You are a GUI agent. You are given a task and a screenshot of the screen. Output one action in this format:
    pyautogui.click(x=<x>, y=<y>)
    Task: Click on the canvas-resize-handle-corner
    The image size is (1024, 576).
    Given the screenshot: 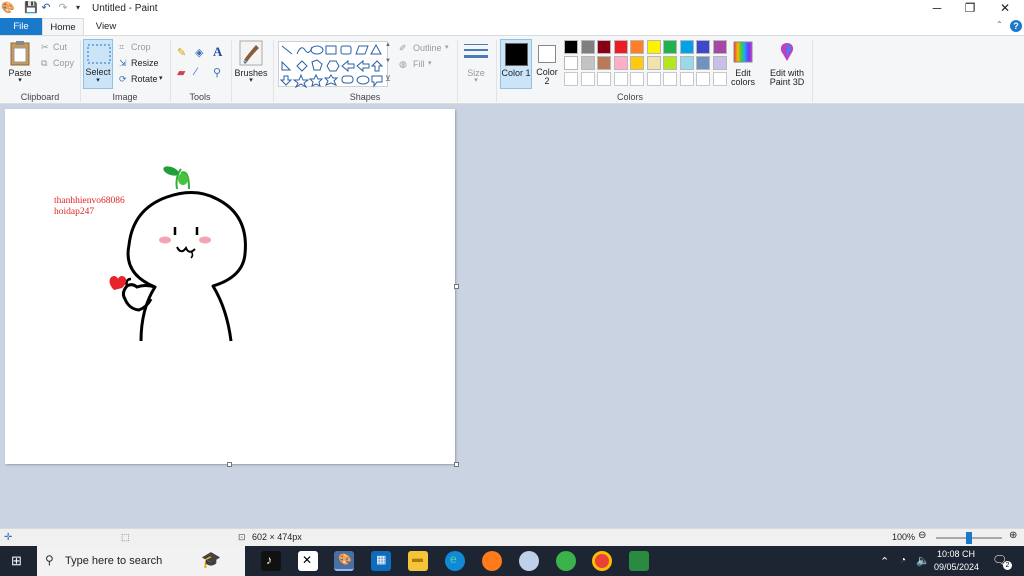 What is the action you would take?
    pyautogui.click(x=456, y=464)
    